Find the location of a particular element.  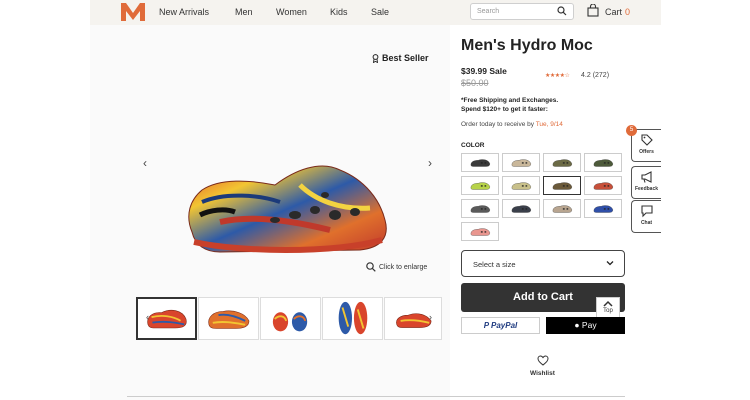

thumbnail-prev-arrow-icon: ‹ is located at coordinates (147, 317).